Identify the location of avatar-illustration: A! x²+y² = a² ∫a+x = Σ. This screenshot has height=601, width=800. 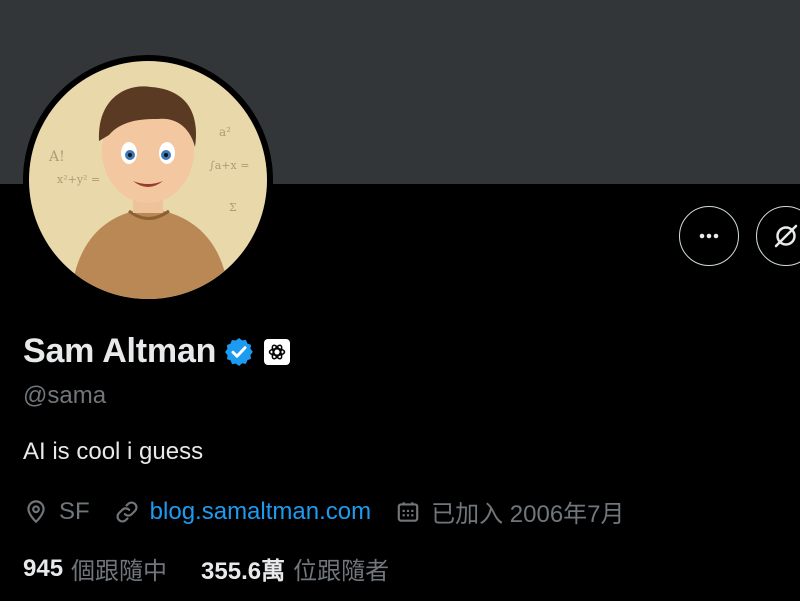
(148, 180).